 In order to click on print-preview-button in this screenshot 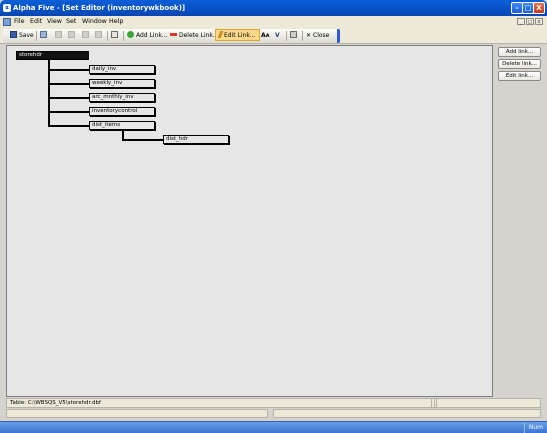, I will do `click(44, 35)`.